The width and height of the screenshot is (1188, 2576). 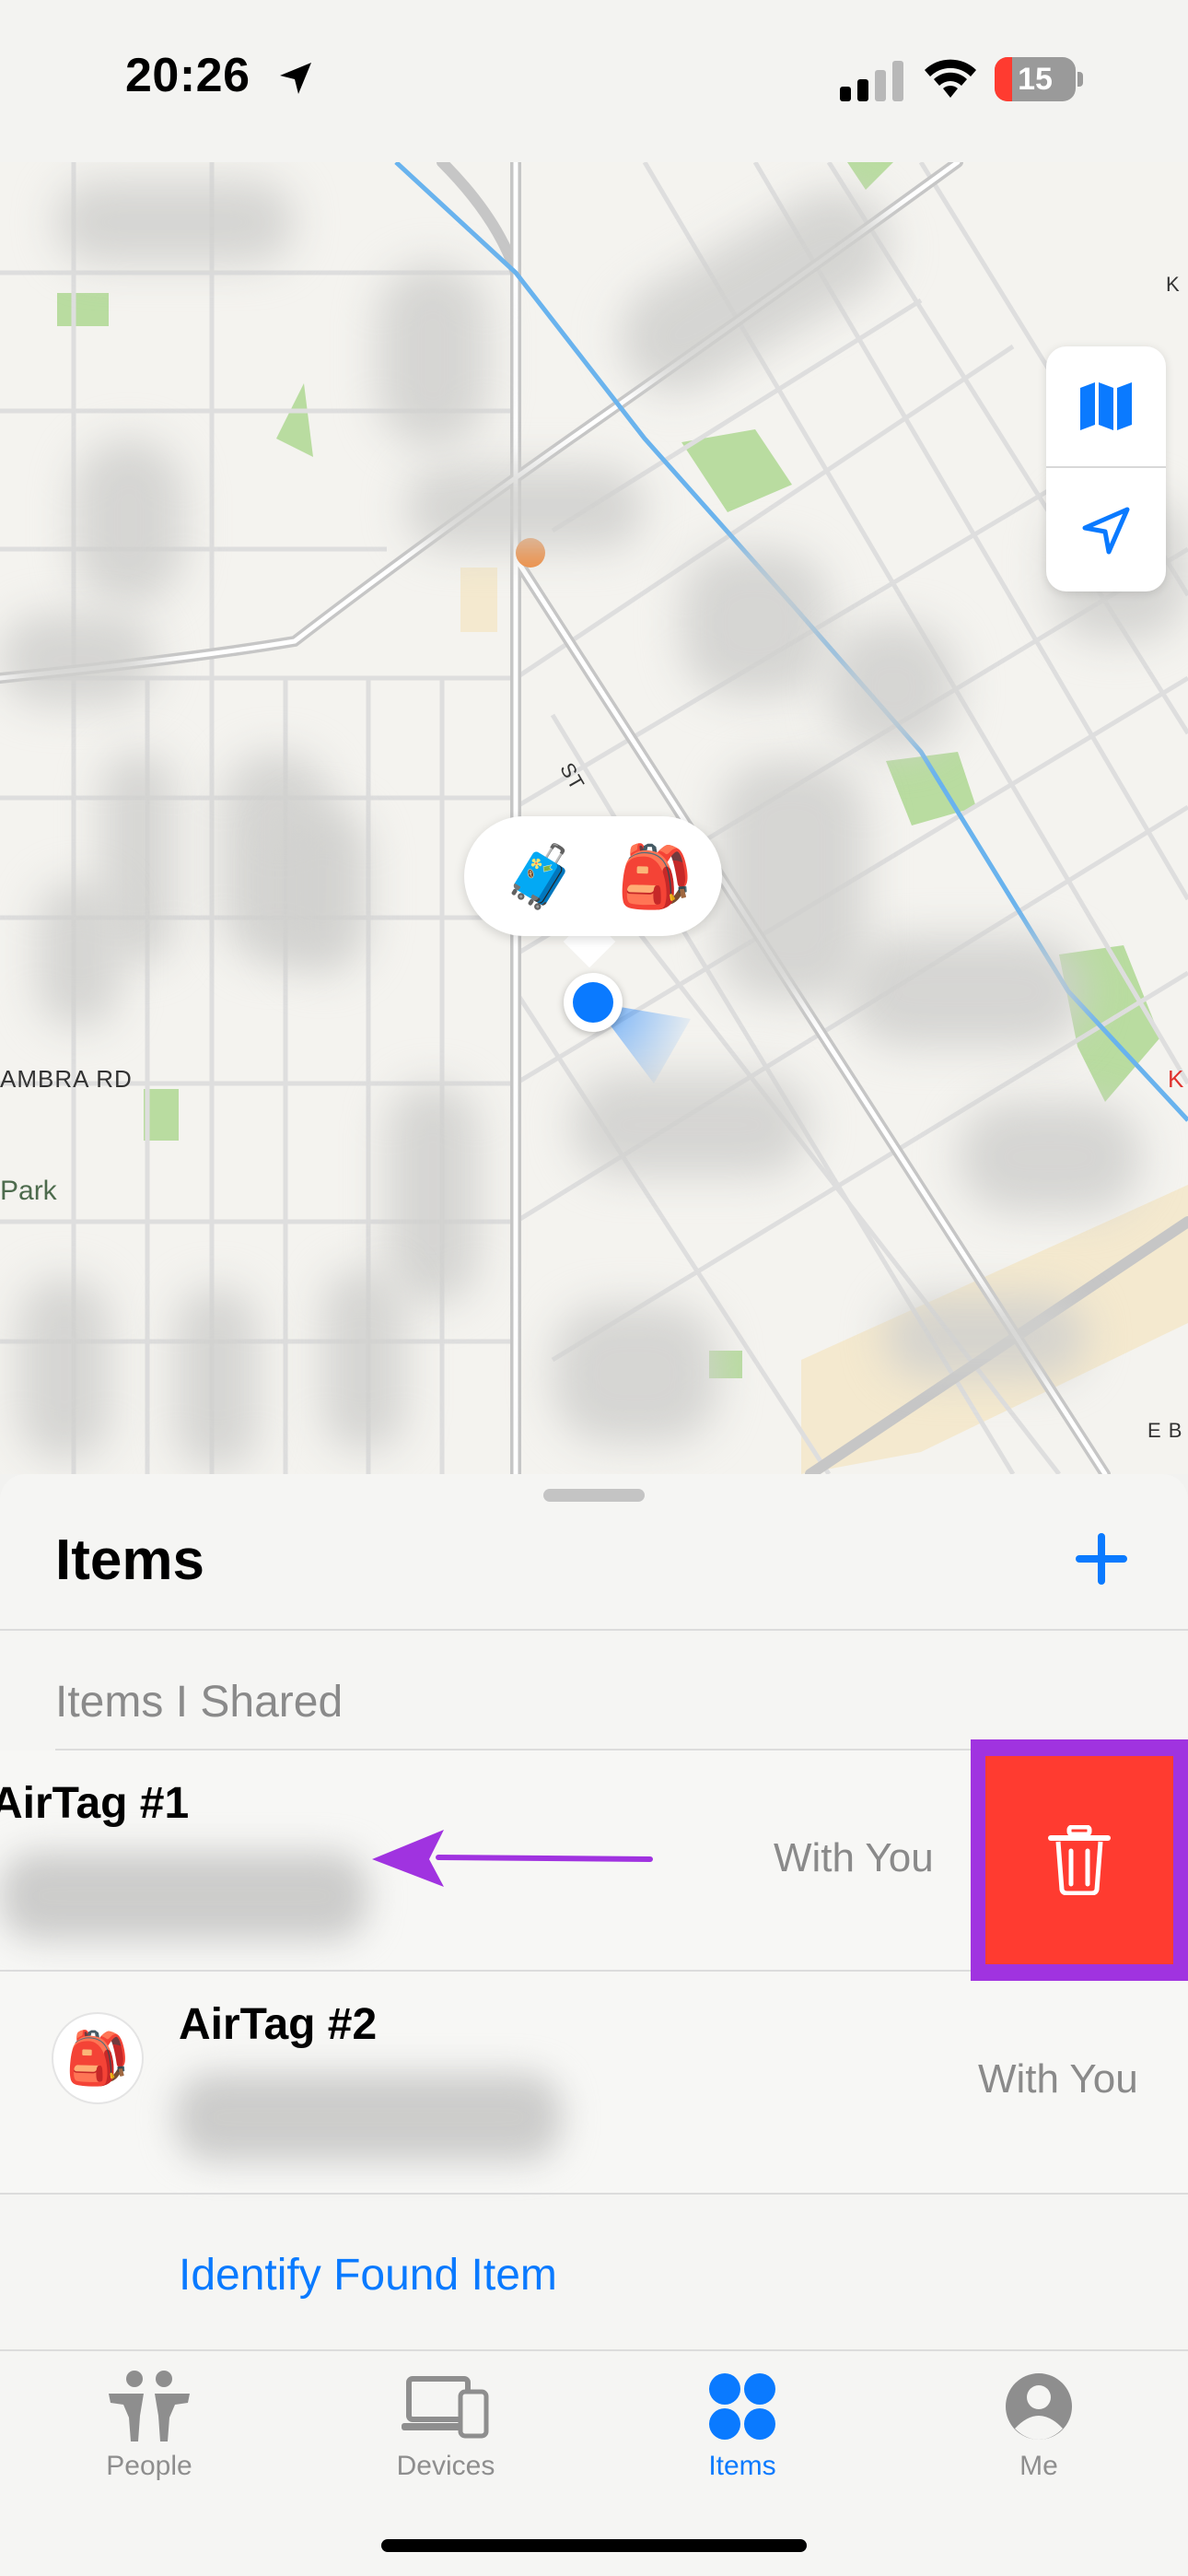 I want to click on tab-label: People, so click(x=149, y=2466).